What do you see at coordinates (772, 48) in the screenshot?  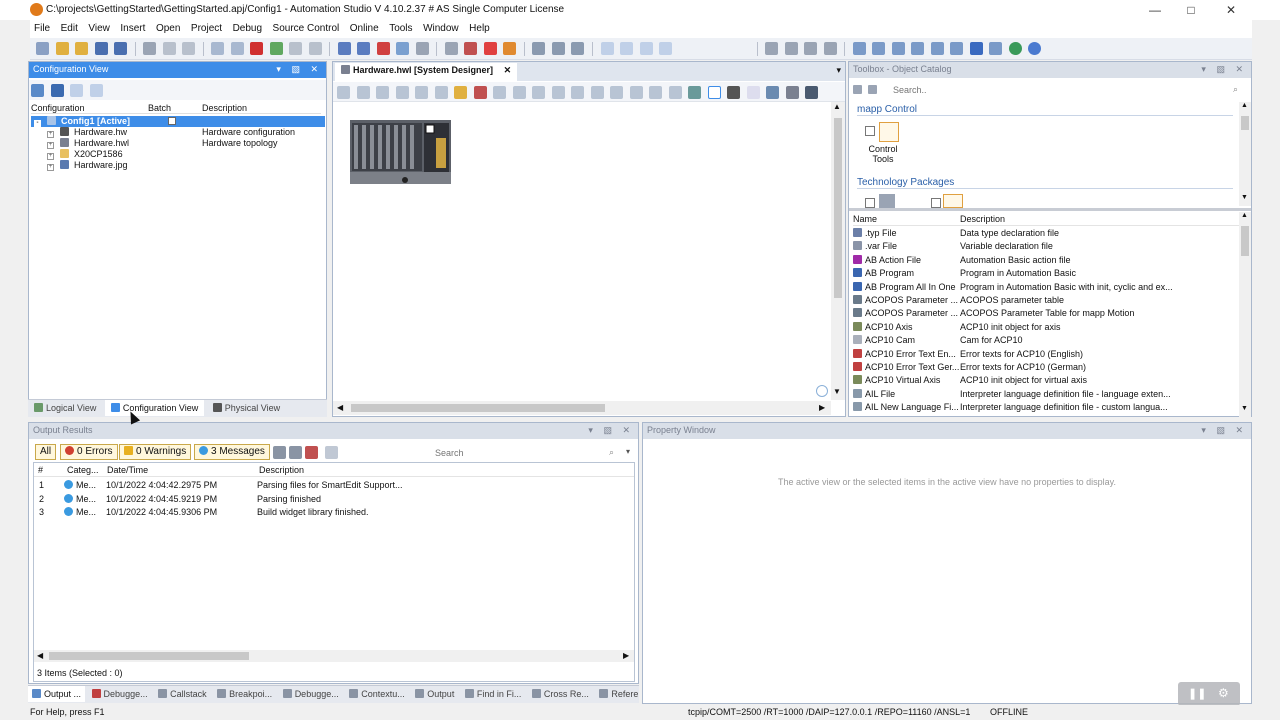 I see `step-icon` at bounding box center [772, 48].